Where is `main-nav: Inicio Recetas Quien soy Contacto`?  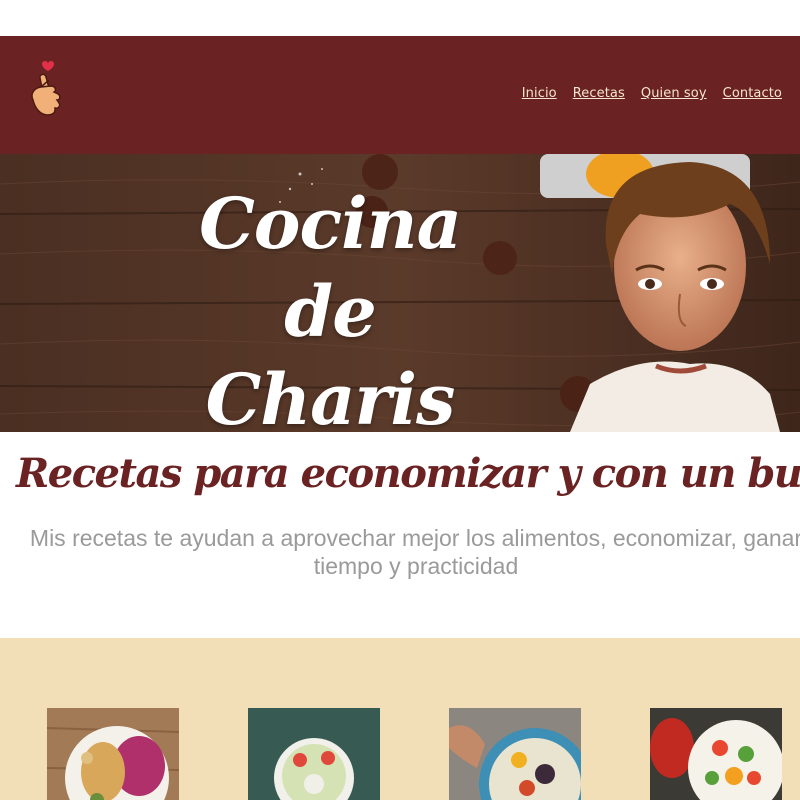
main-nav: Inicio Recetas Quien soy Contacto is located at coordinates (652, 93).